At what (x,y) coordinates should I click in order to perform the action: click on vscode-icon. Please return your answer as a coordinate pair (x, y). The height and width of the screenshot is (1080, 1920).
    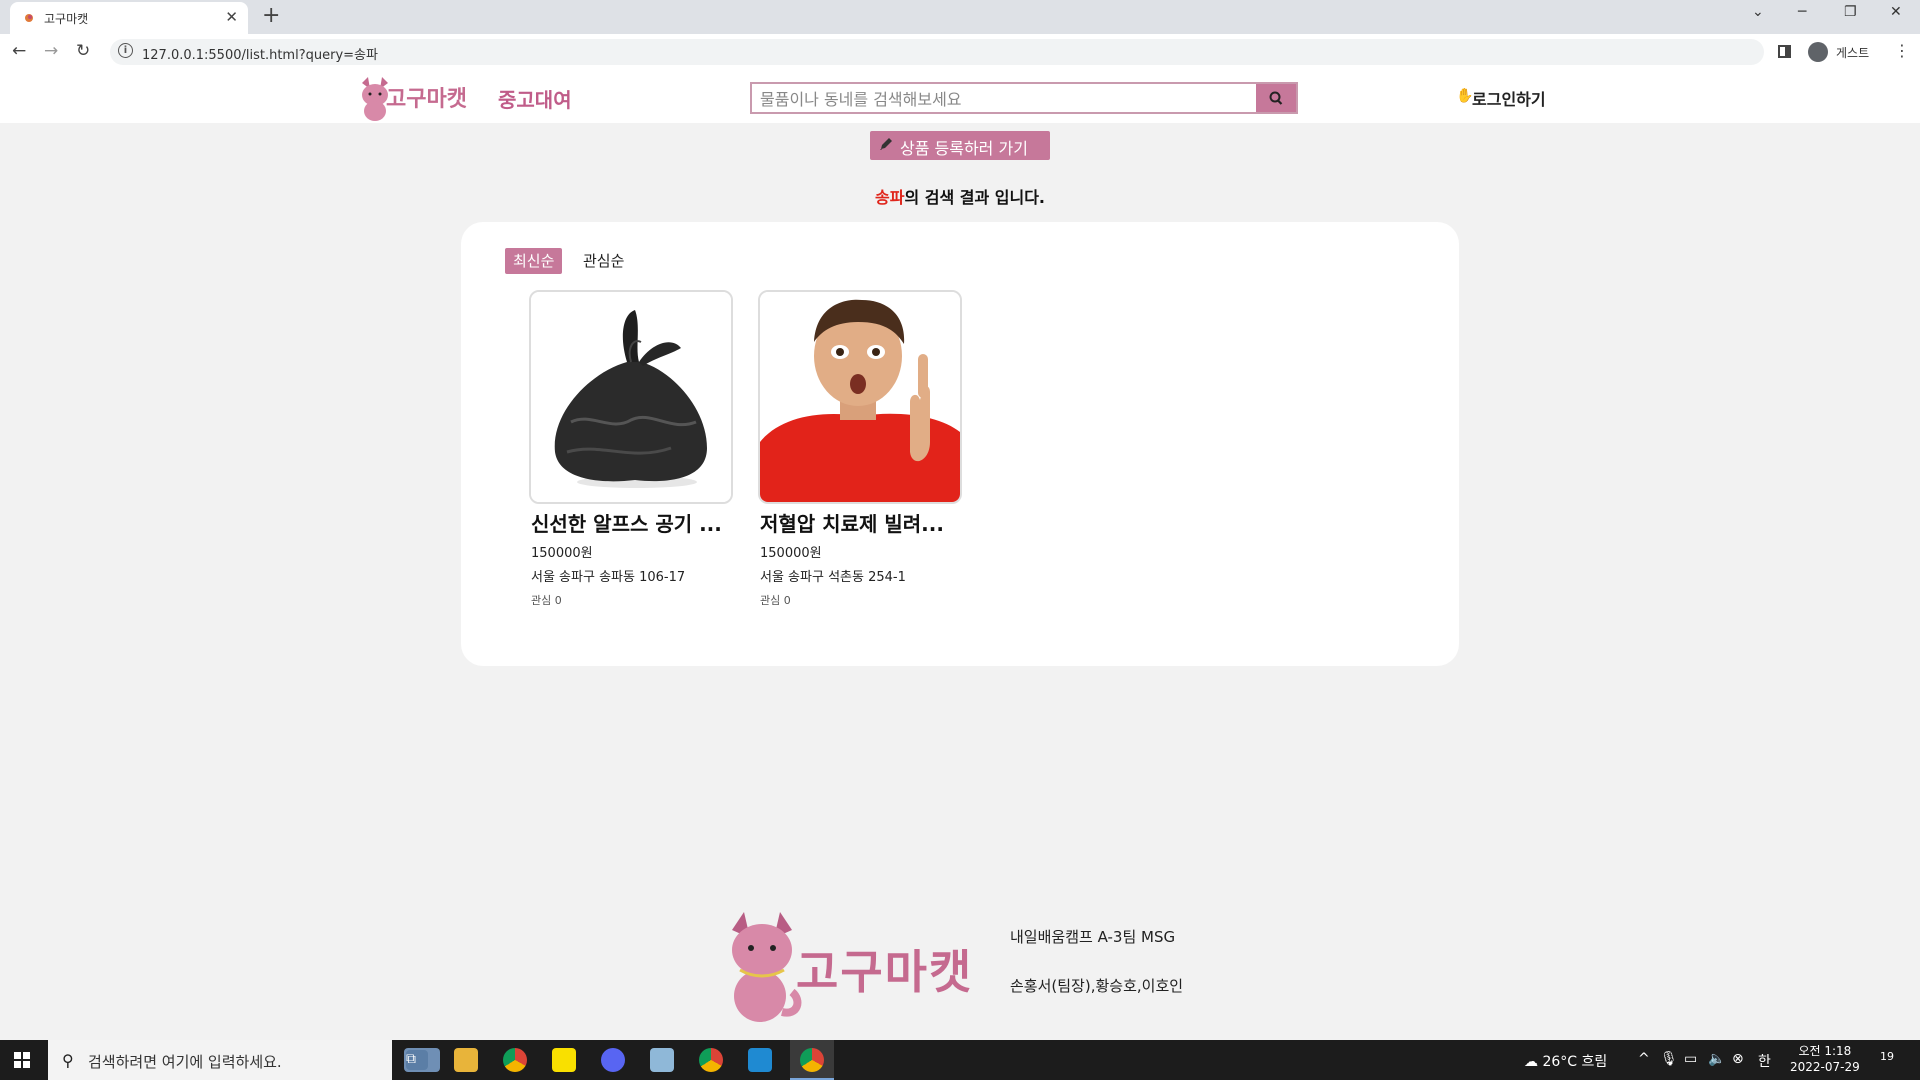
    Looking at the image, I should click on (760, 1060).